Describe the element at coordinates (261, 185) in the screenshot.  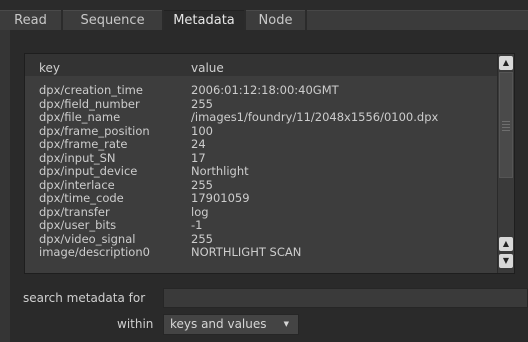
I see `table-row: dpx/interlace 255` at that location.